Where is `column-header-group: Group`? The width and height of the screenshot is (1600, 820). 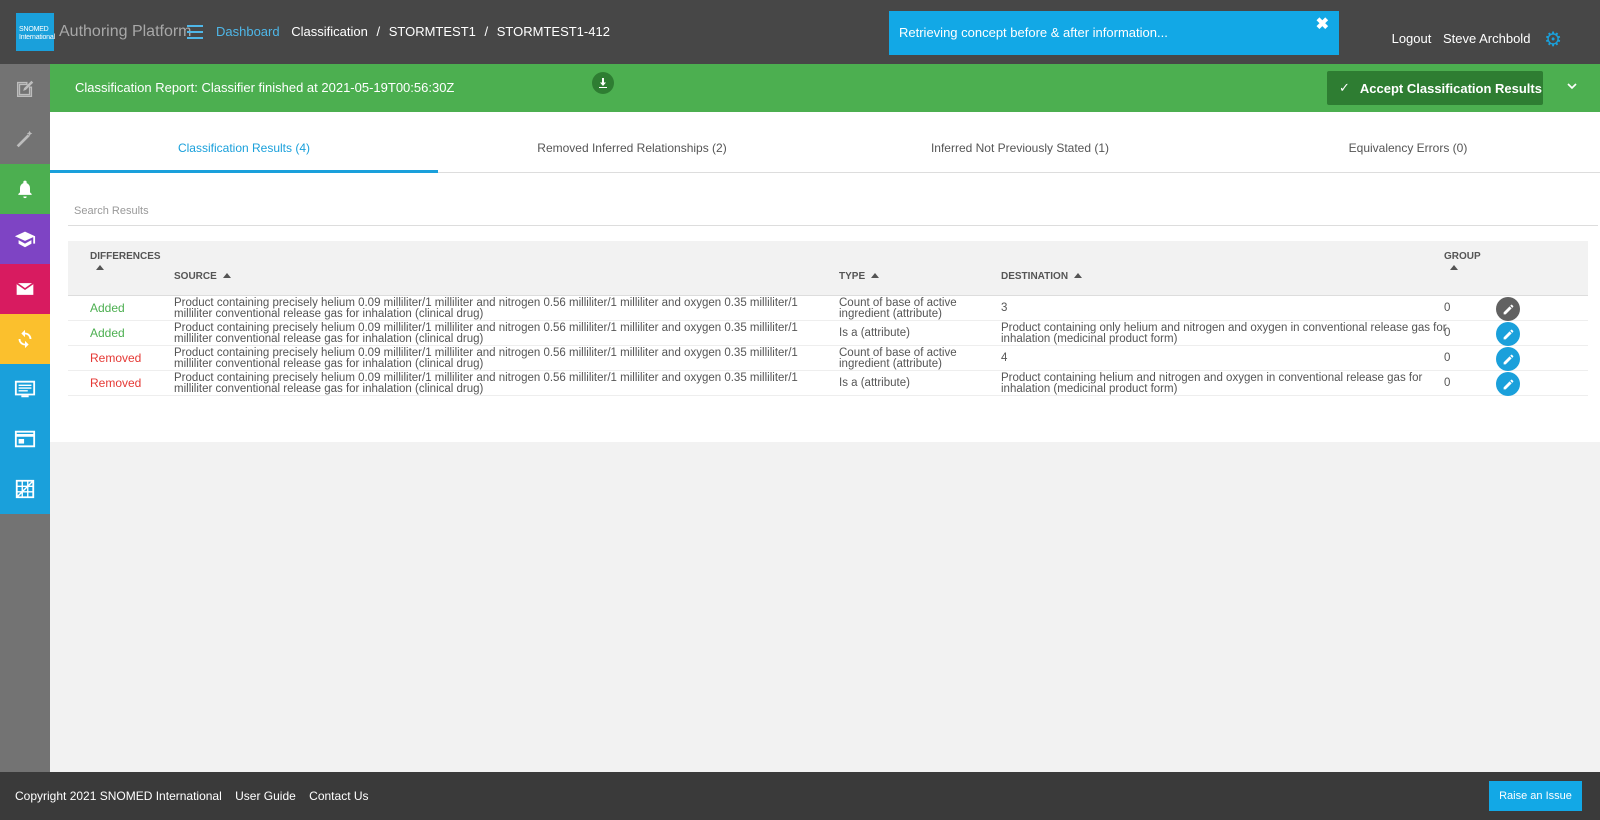
column-header-group: Group is located at coordinates (1462, 260).